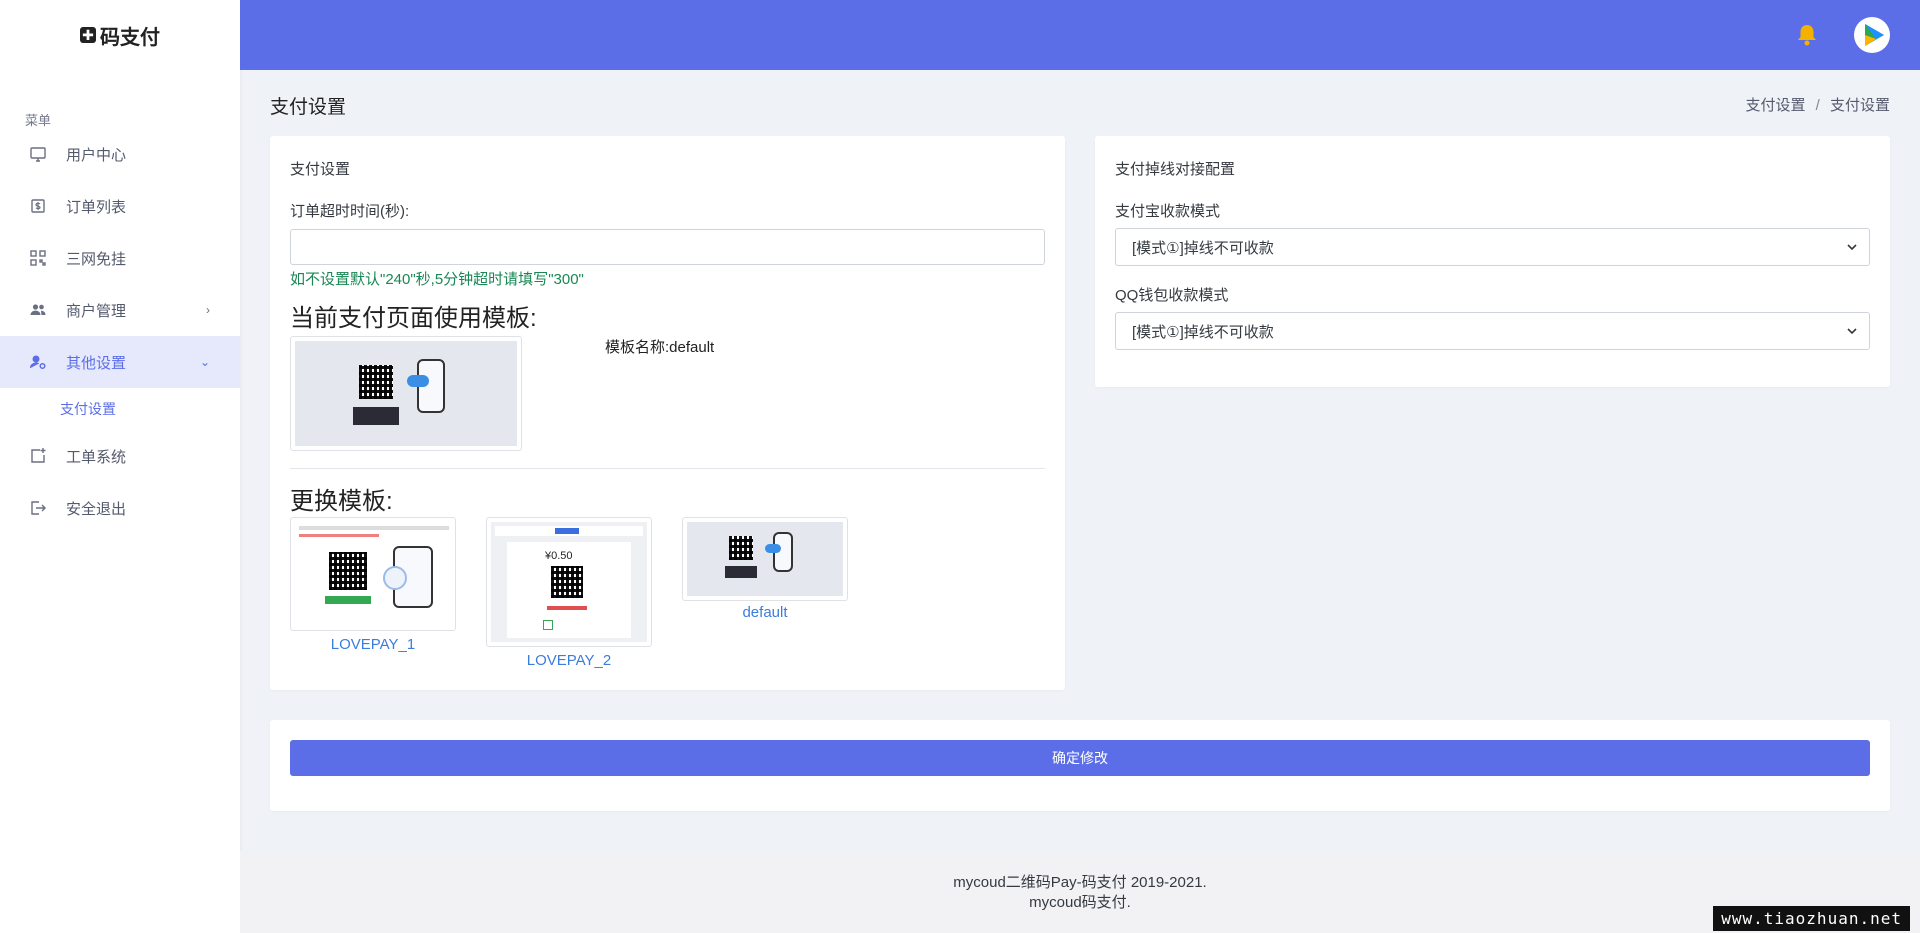  I want to click on alipay-mode-label: 支付宝收款模式, so click(1168, 211).